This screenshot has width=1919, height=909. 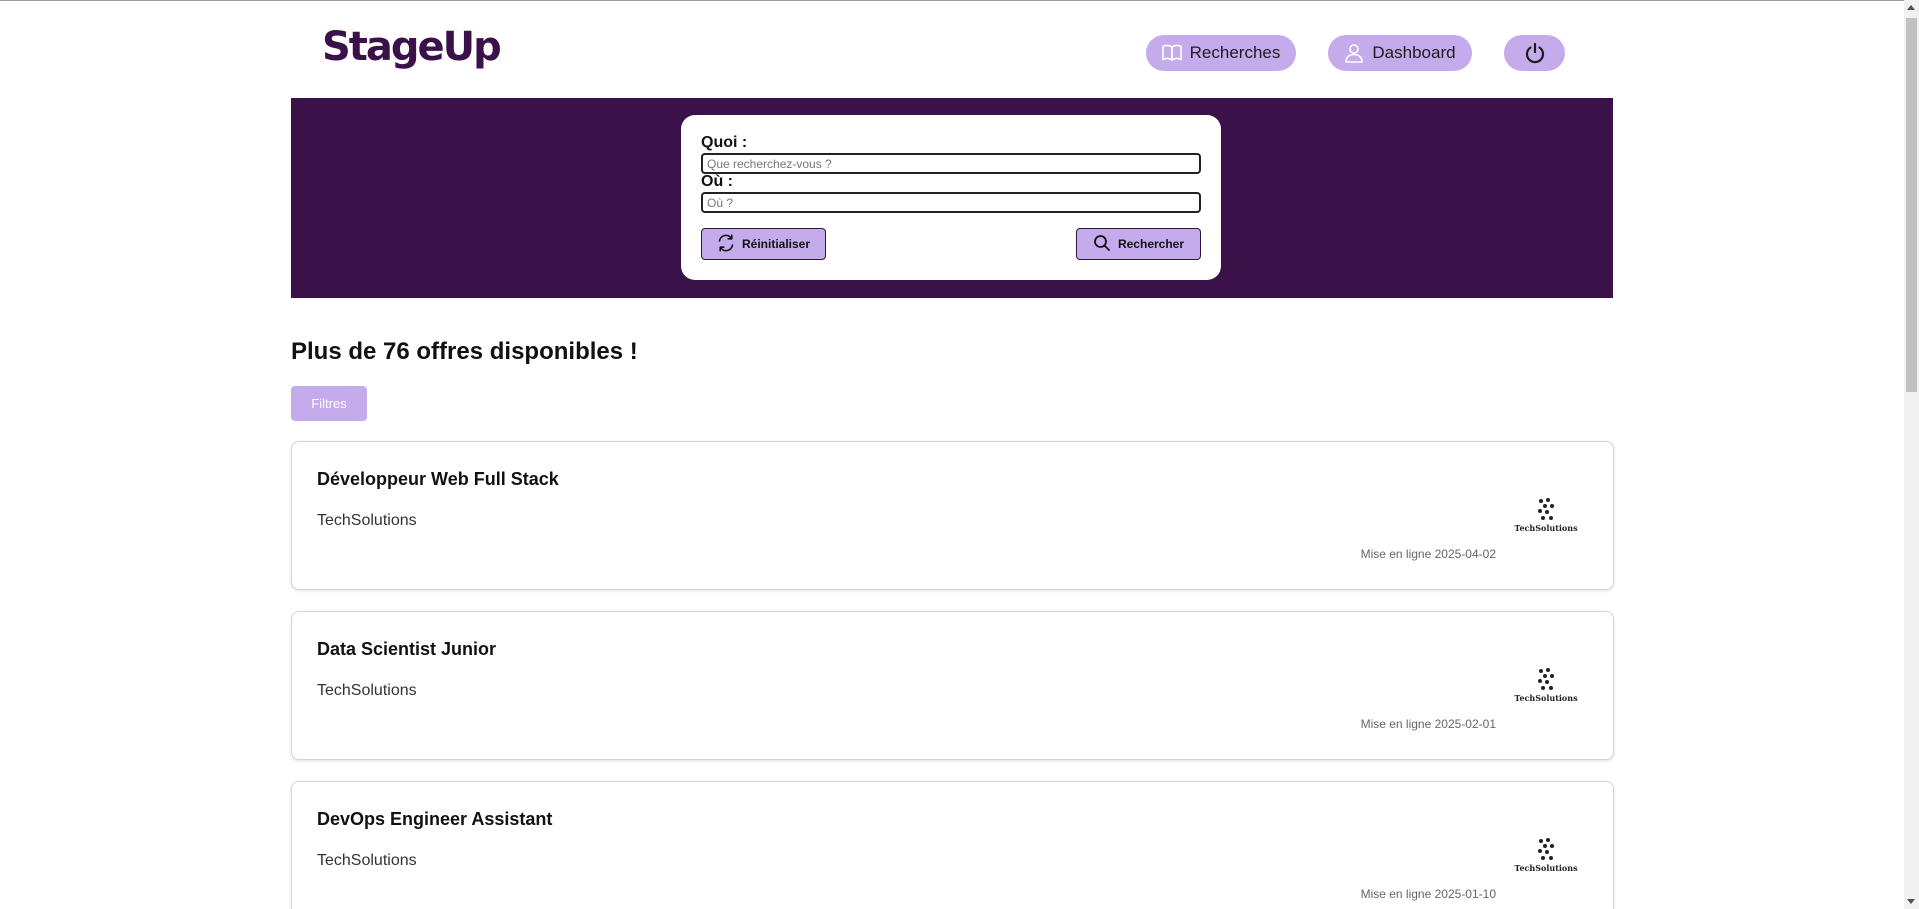 I want to click on recherches-label: Recherches, so click(x=1235, y=52).